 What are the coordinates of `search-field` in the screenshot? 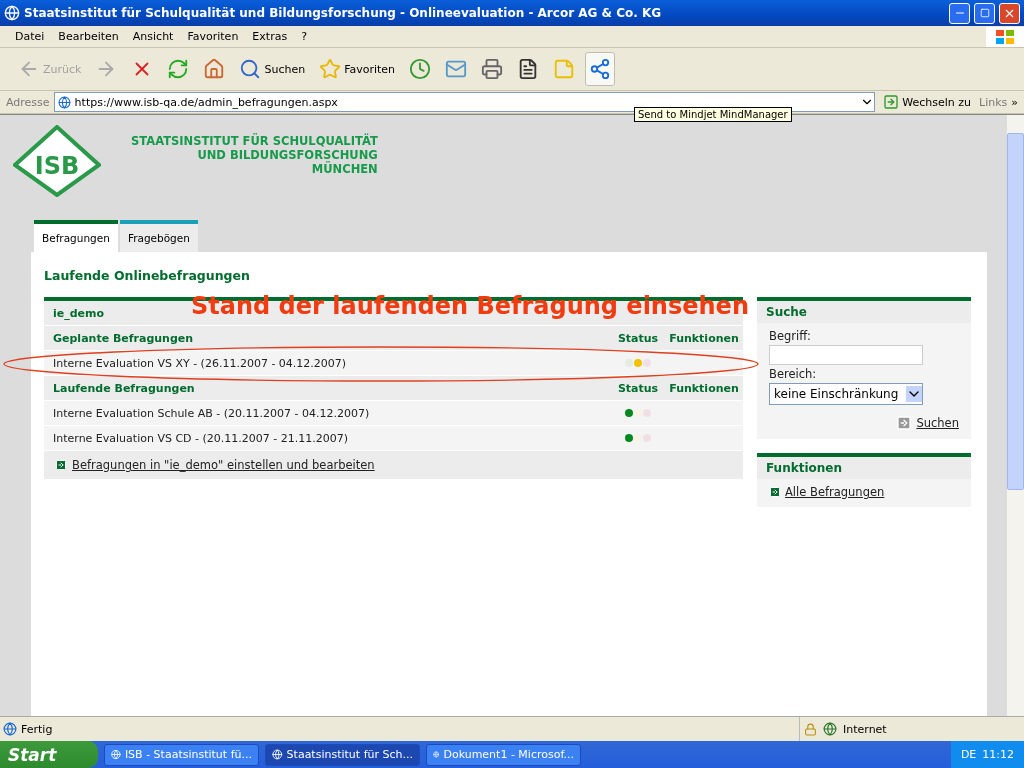 It's located at (846, 355).